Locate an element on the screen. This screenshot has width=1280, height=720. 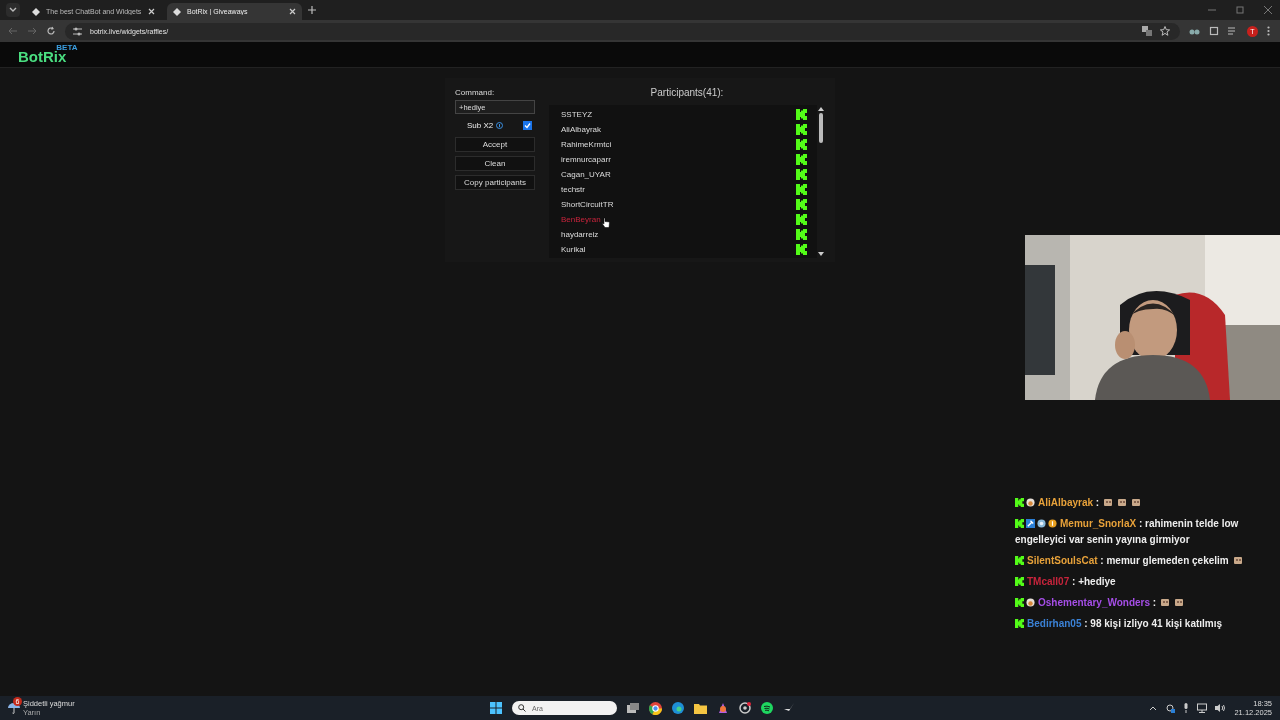
chat-message: Oshementary_Wonders : is located at coordinates (1097, 602).